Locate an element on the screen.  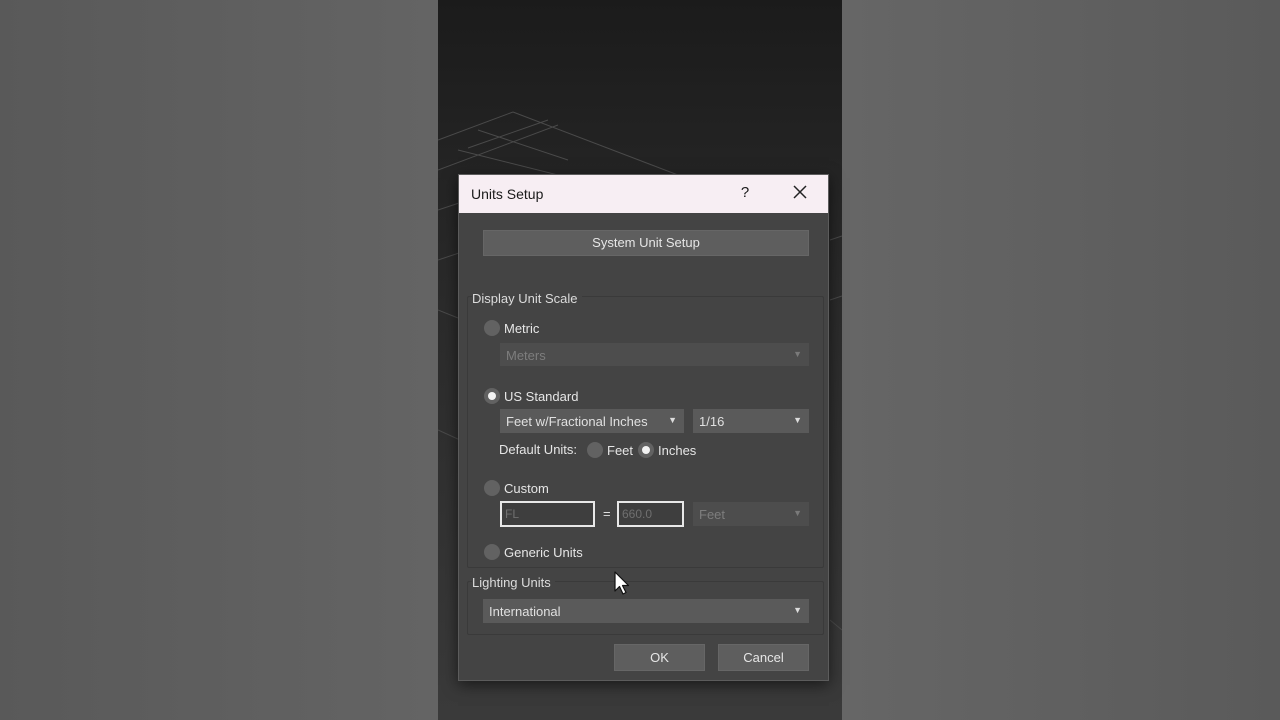
generic-units-radio is located at coordinates (492, 552).